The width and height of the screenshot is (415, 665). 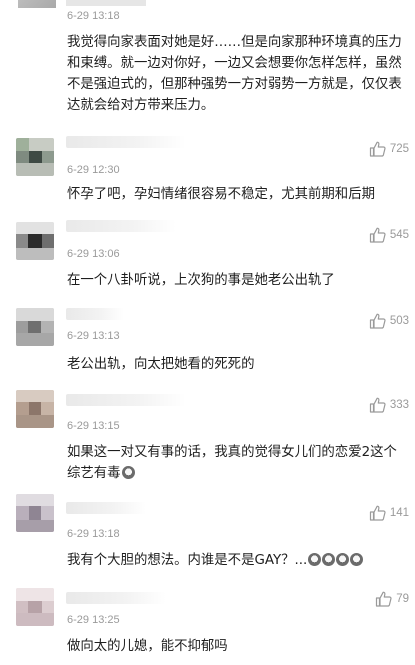 I want to click on like-button: 141, so click(x=389, y=513).